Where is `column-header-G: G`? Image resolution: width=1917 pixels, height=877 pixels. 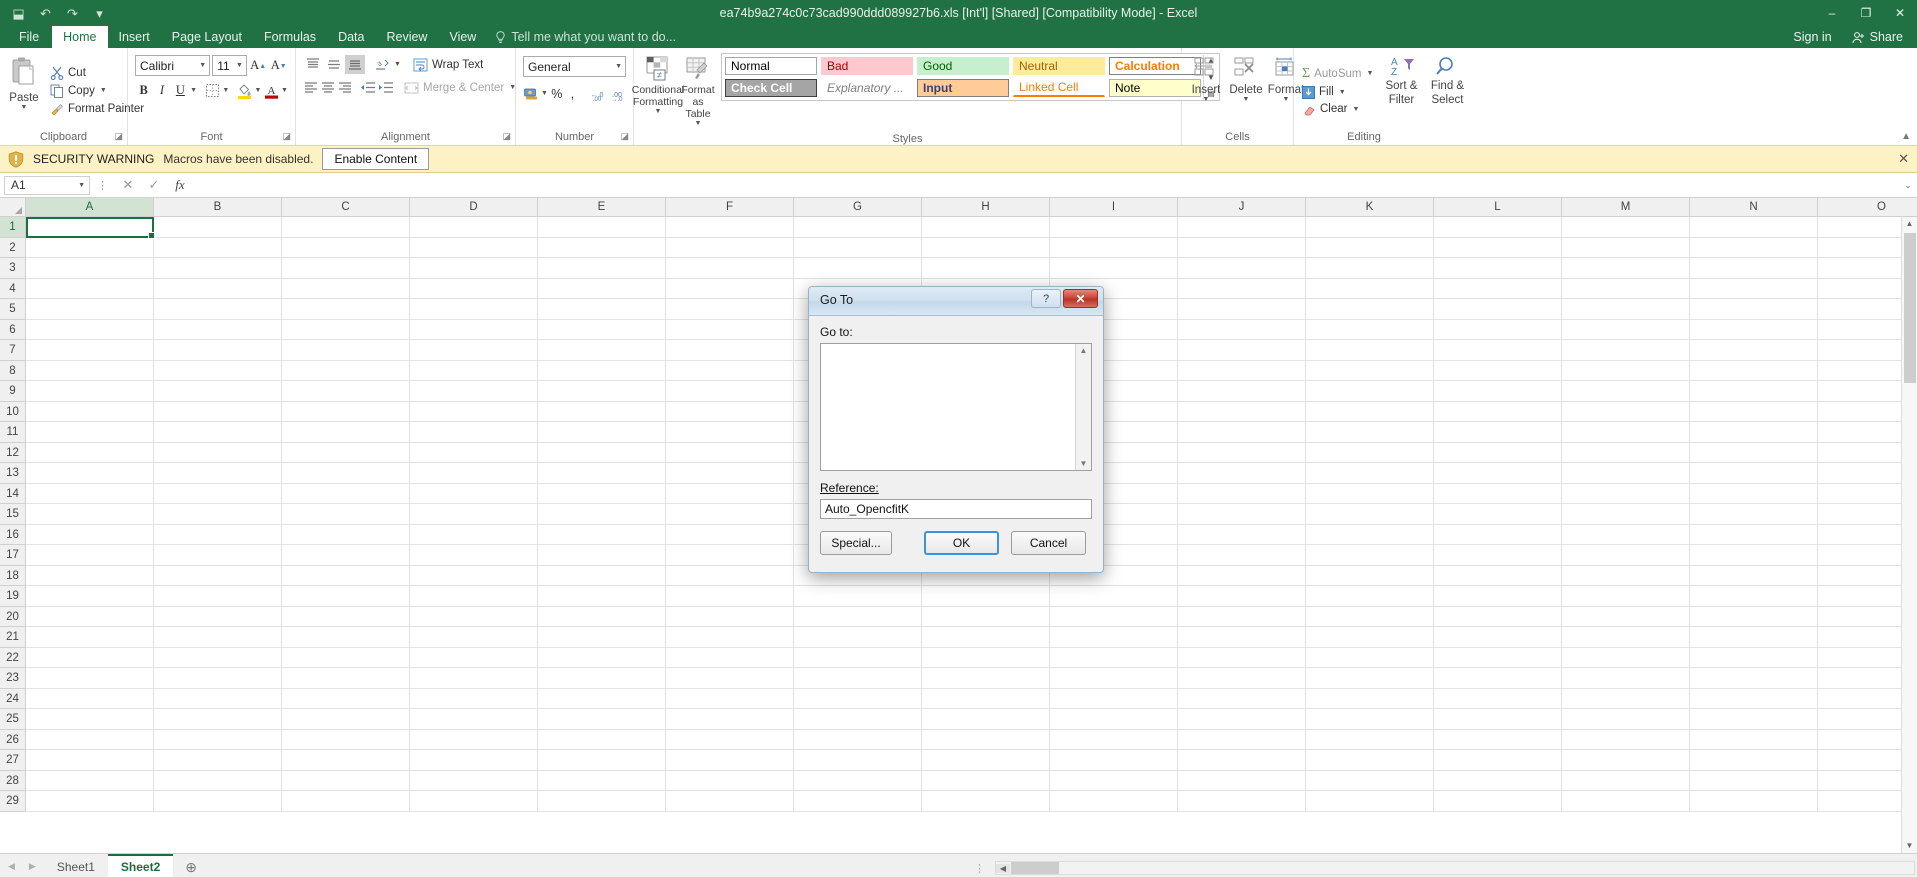 column-header-G: G is located at coordinates (858, 207).